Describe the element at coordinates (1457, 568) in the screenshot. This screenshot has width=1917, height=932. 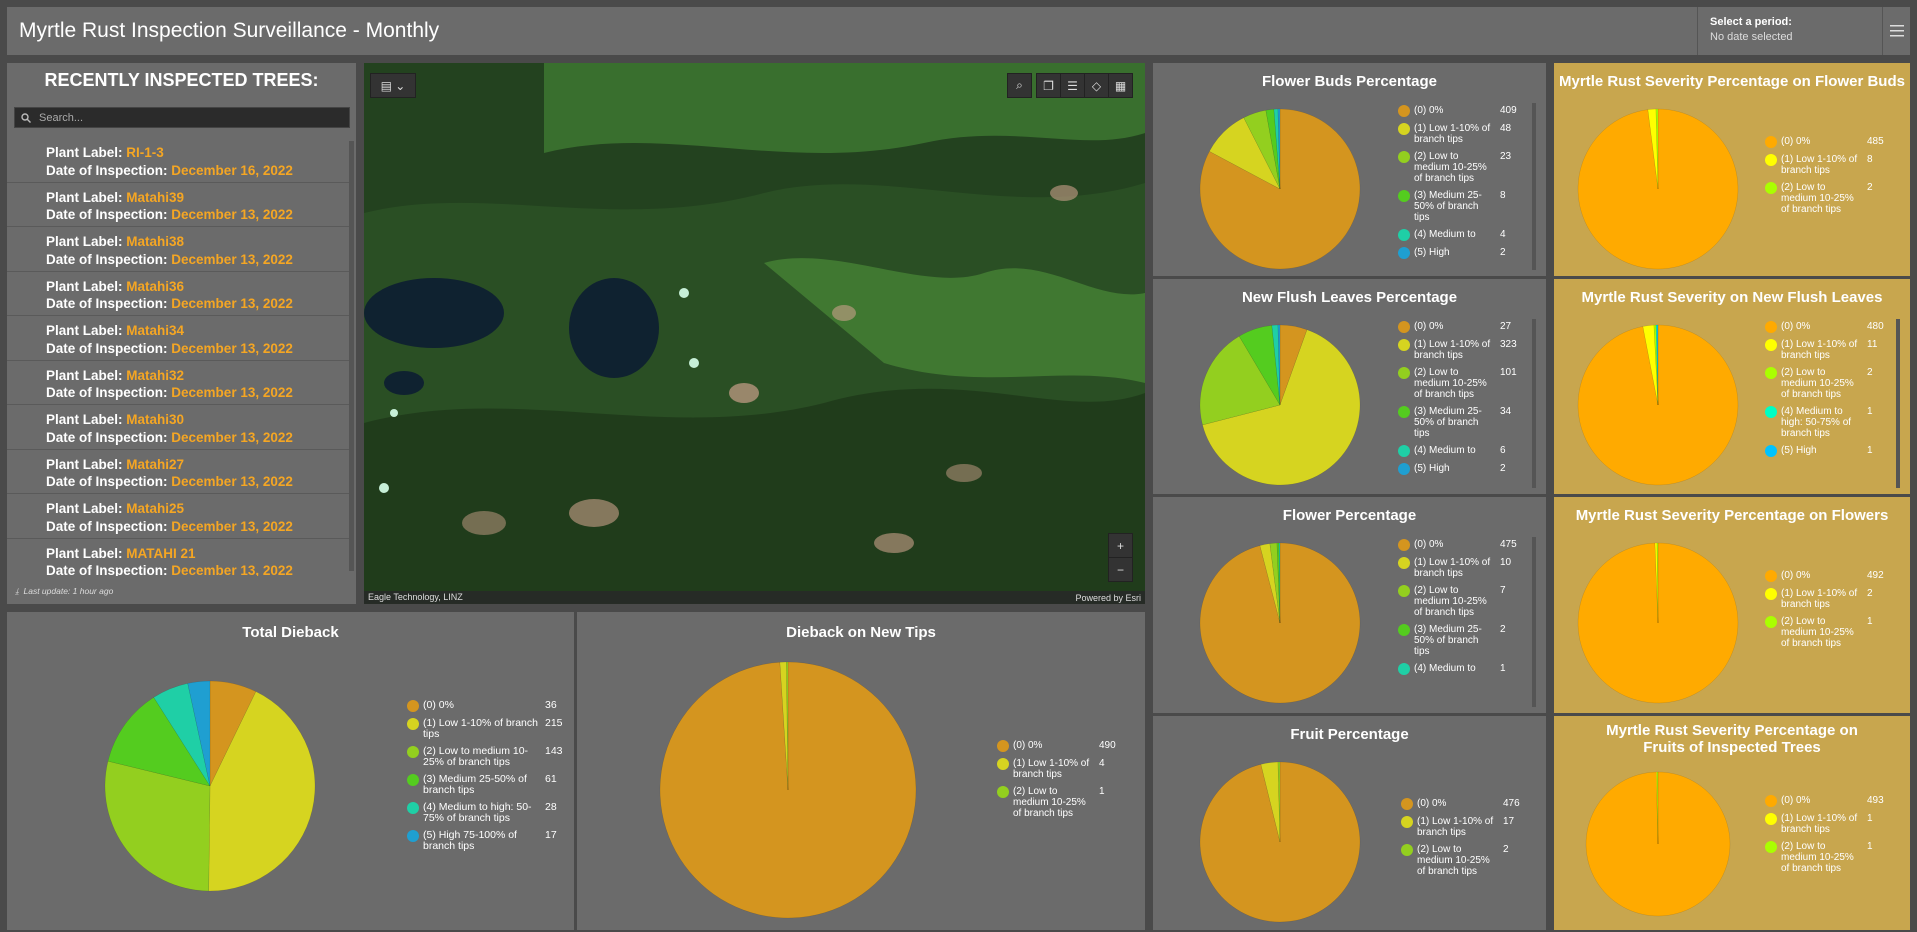
I see `legend-item: (1) Low 1-10% of branch tips 10` at that location.